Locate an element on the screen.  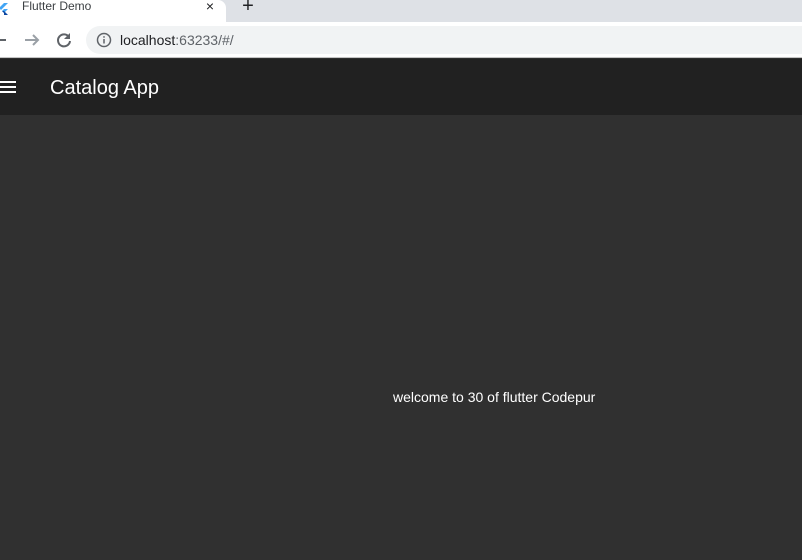
flutter-logo-icon is located at coordinates (4, 8).